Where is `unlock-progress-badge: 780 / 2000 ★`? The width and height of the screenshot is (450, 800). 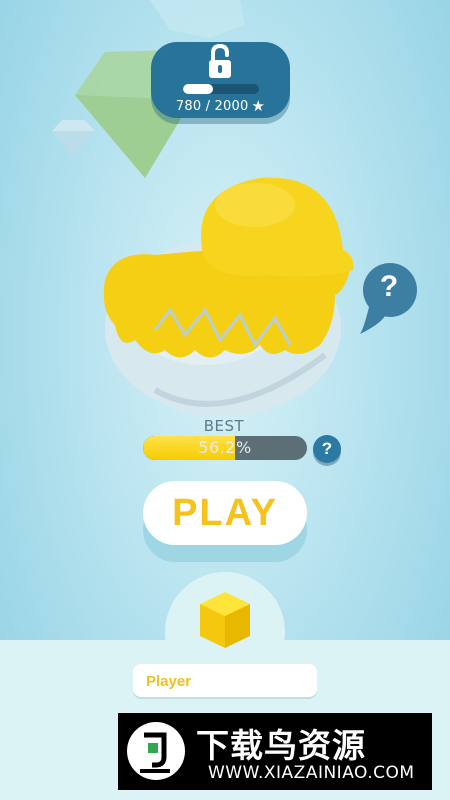
unlock-progress-badge: 780 / 2000 ★ is located at coordinates (220, 80).